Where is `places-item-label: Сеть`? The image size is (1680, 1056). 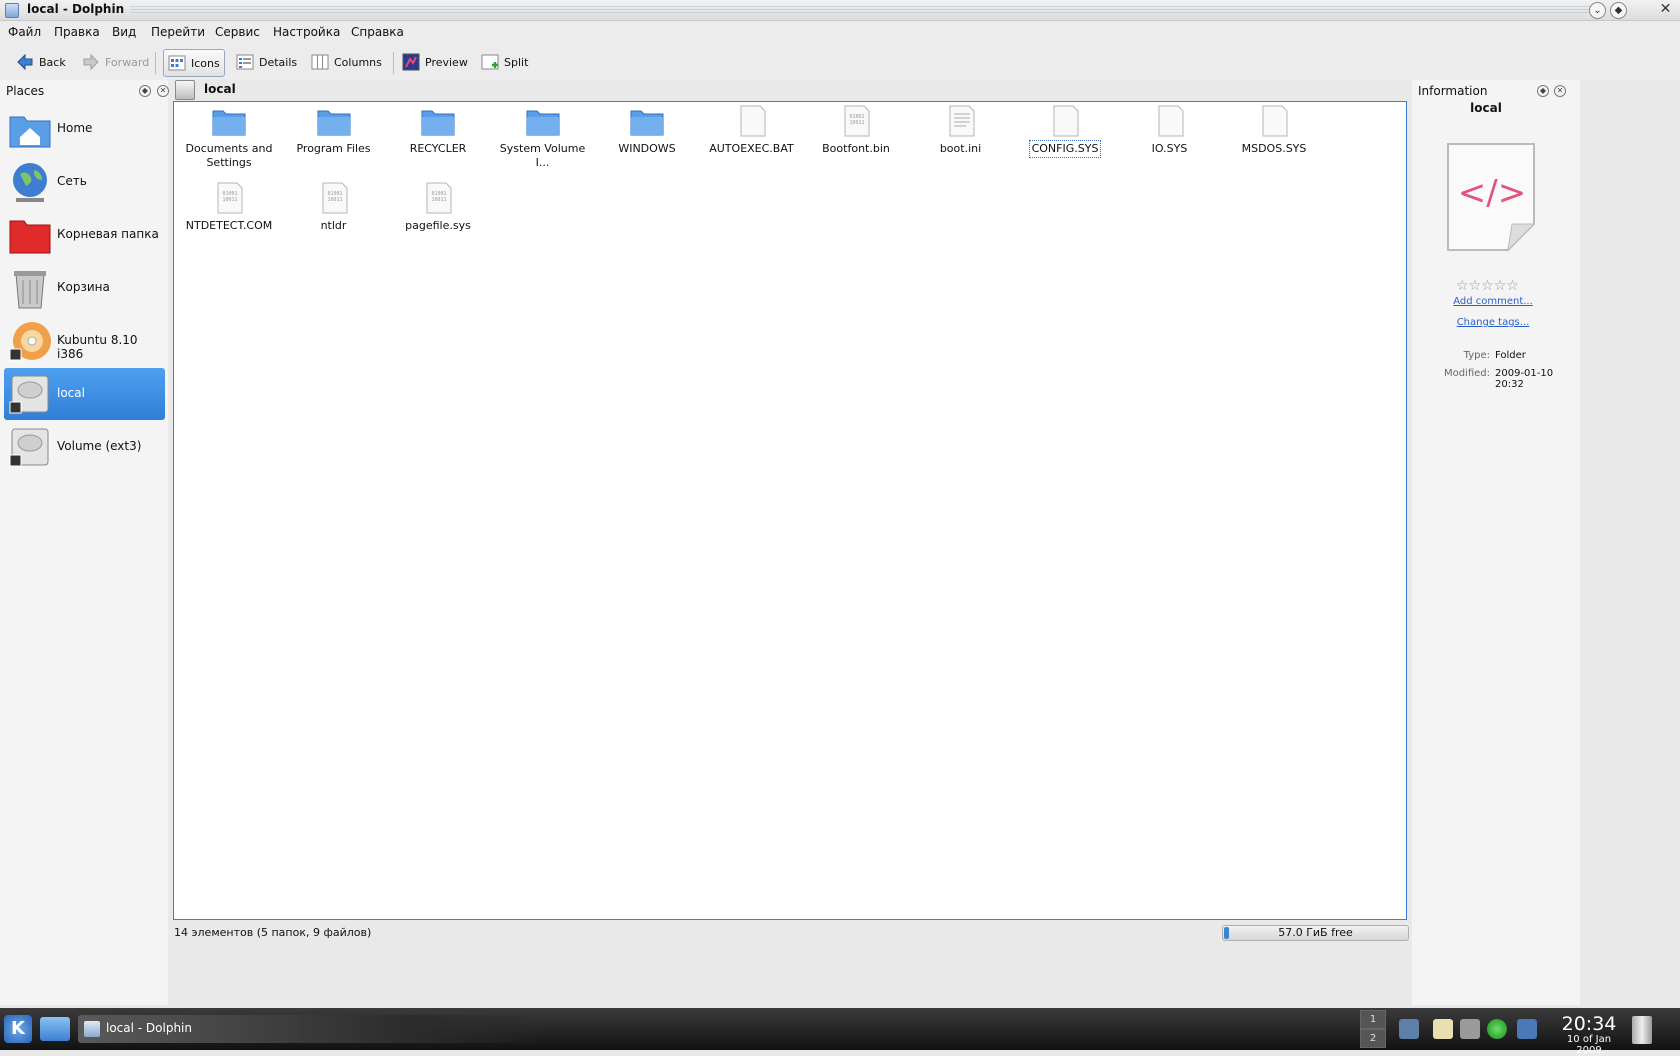 places-item-label: Сеть is located at coordinates (72, 181).